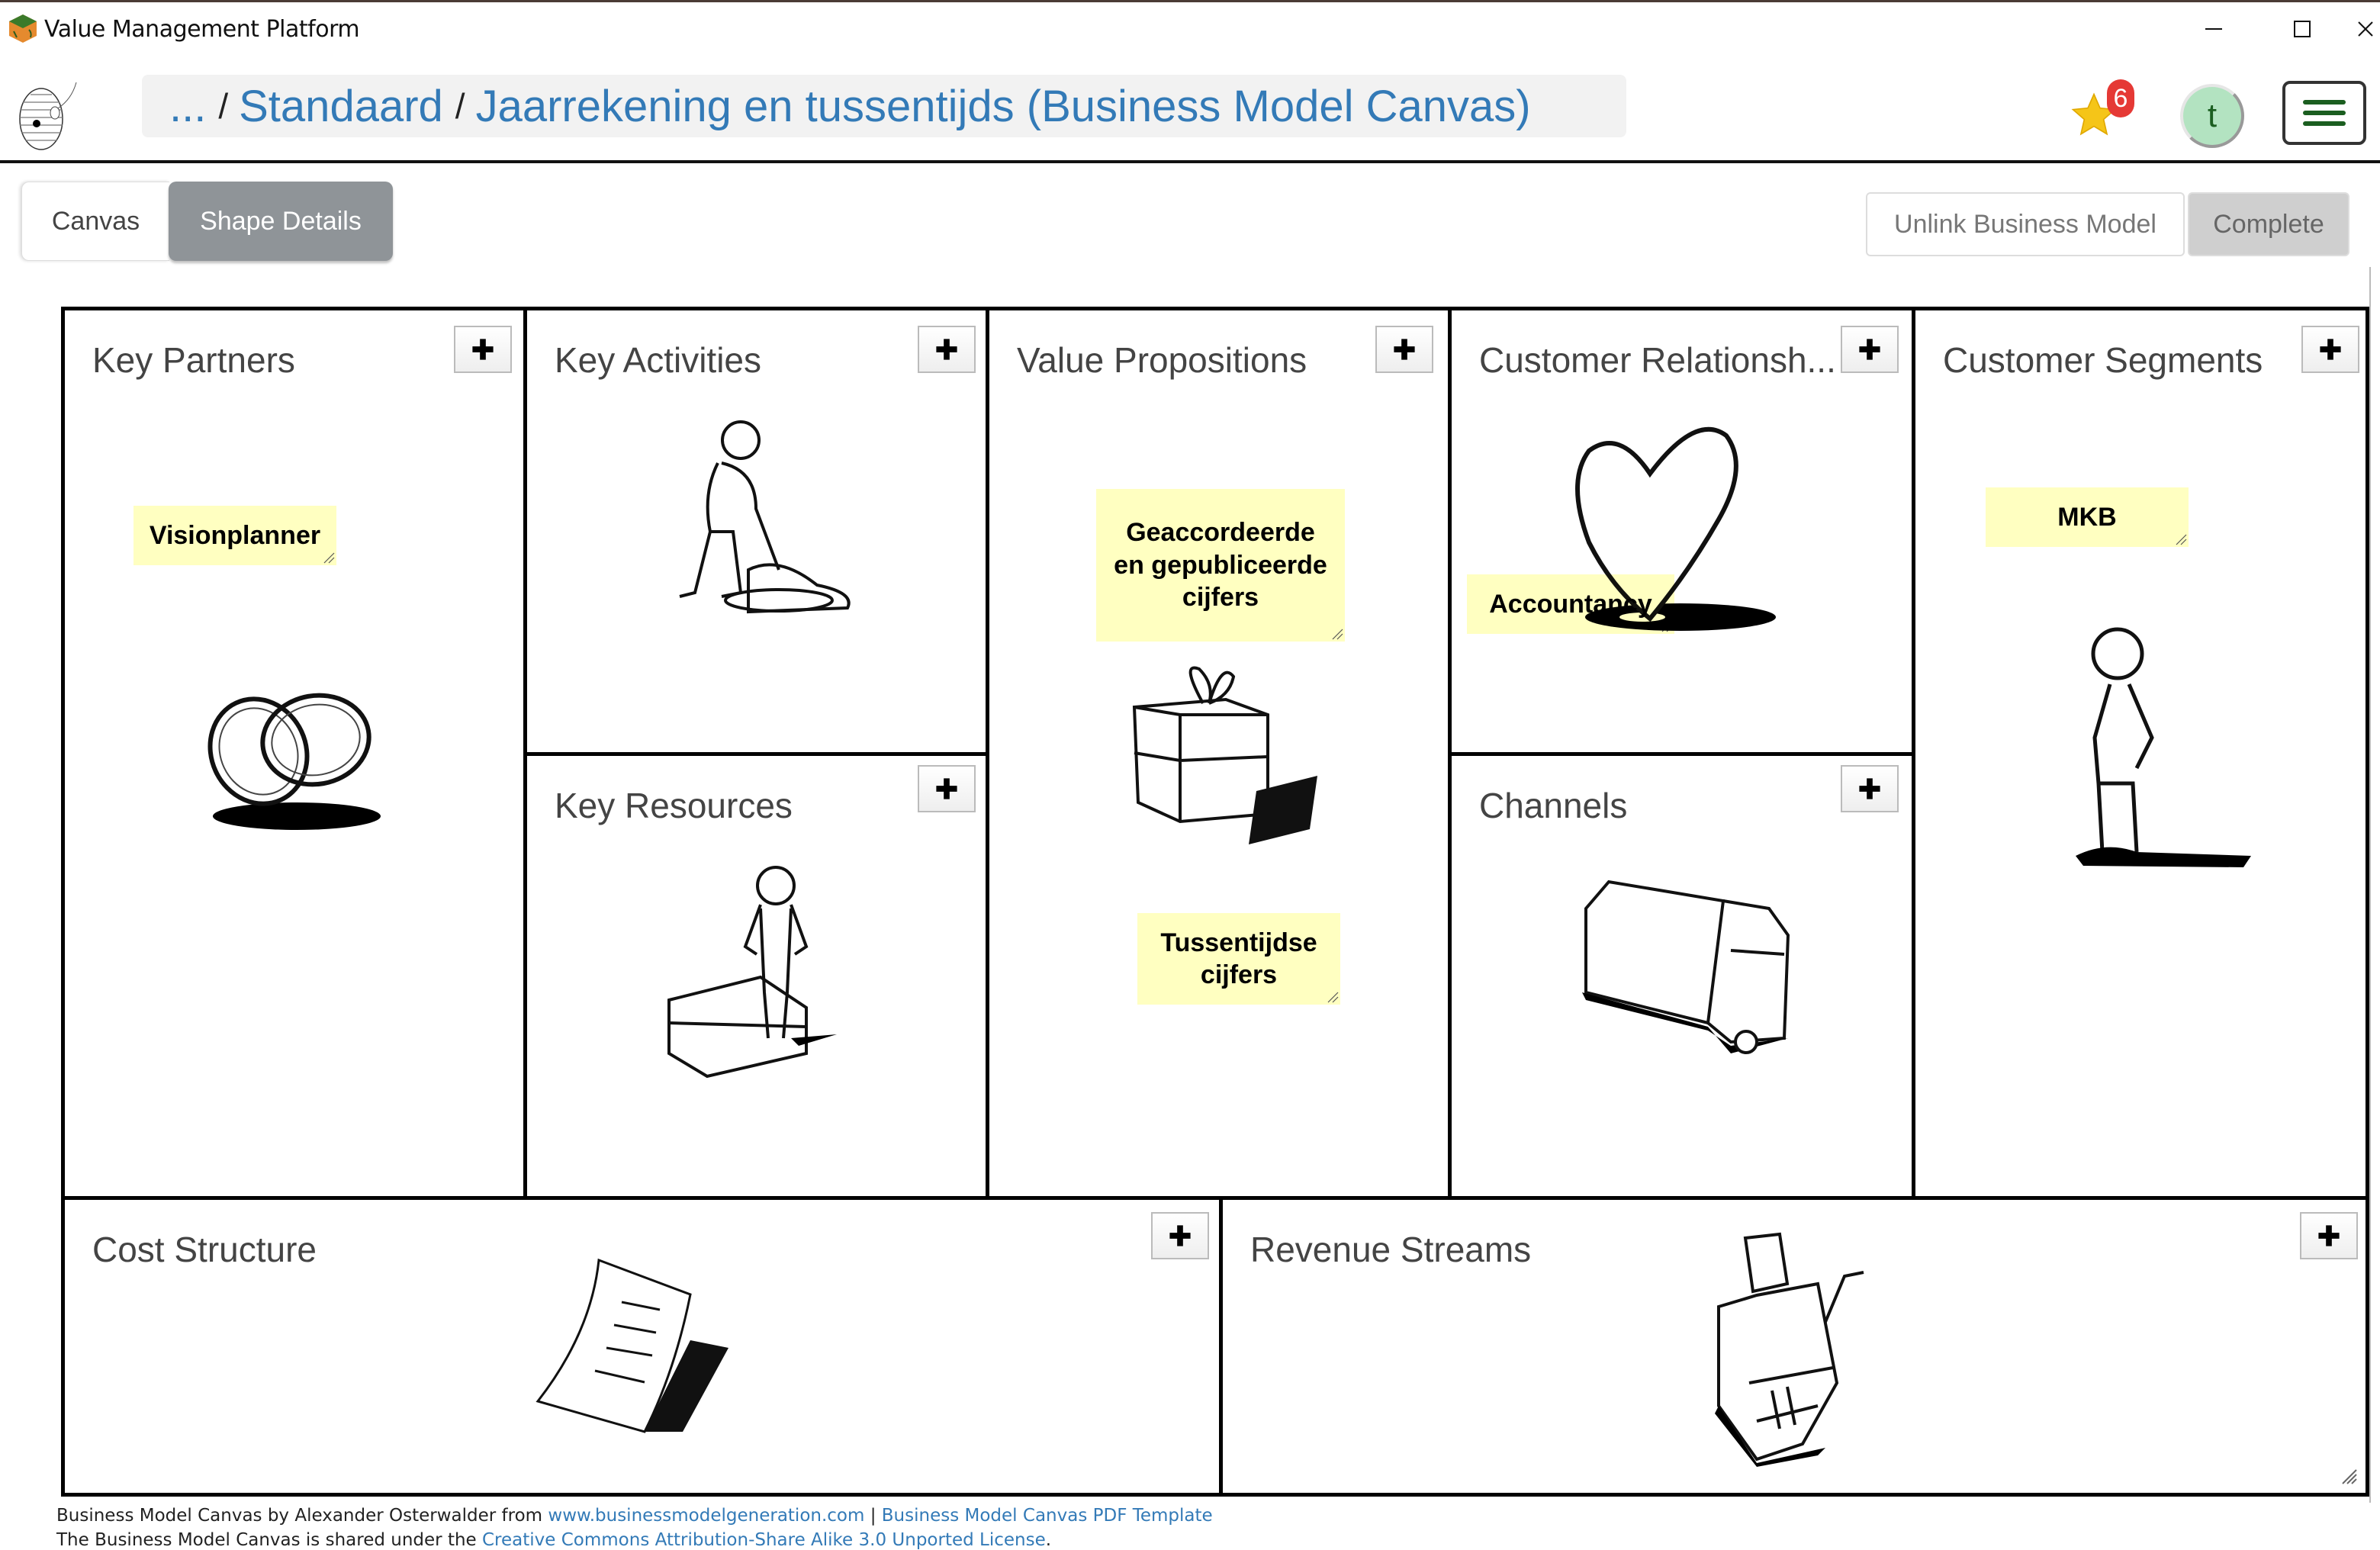 The image size is (2380, 1550). Describe the element at coordinates (658, 360) in the screenshot. I see `block-title: Key Activities` at that location.